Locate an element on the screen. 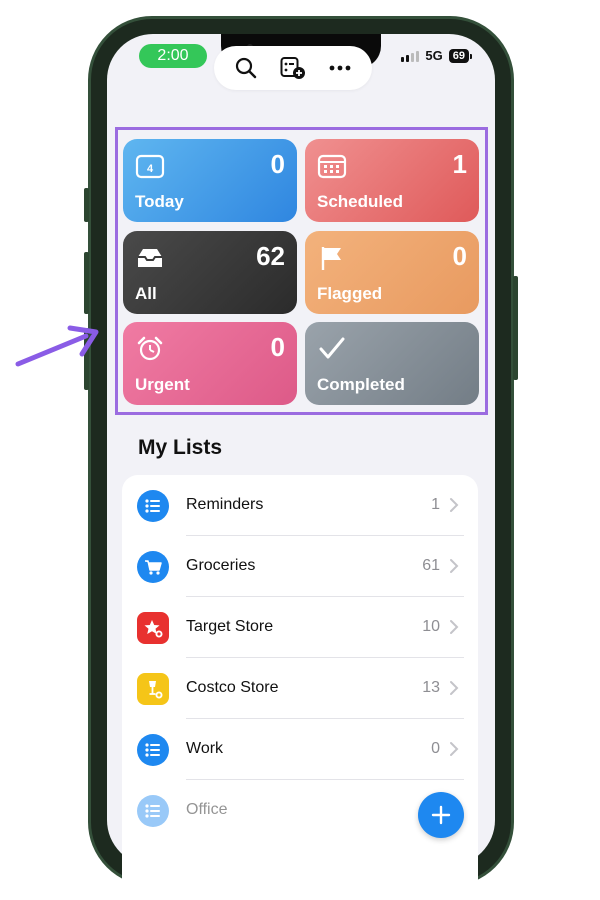 Image resolution: width=600 pixels, height=900 pixels. cart-icon is located at coordinates (153, 567).